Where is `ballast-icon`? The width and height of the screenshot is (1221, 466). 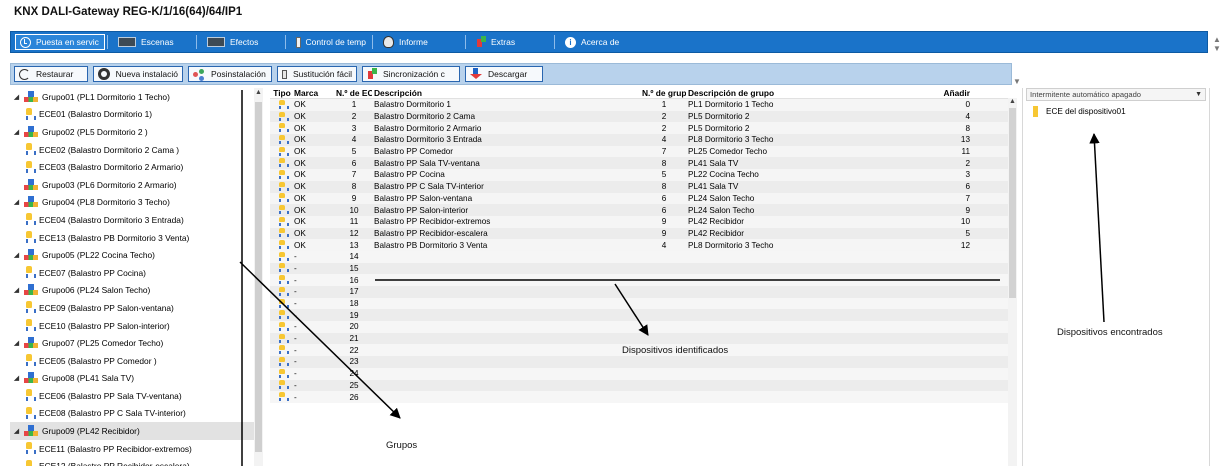
ballast-icon is located at coordinates (284, 128).